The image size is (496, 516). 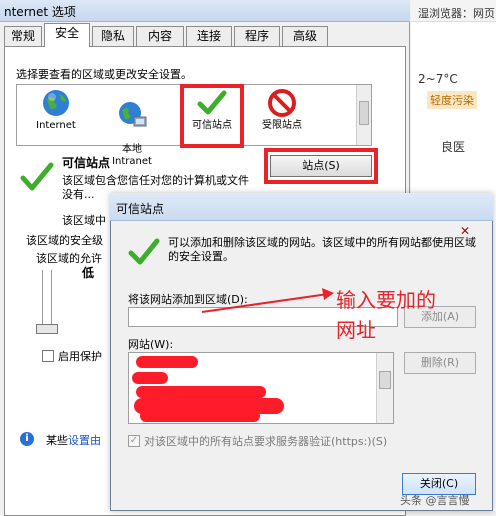 What do you see at coordinates (133, 114) in the screenshot?
I see `intranet-globe-icon` at bounding box center [133, 114].